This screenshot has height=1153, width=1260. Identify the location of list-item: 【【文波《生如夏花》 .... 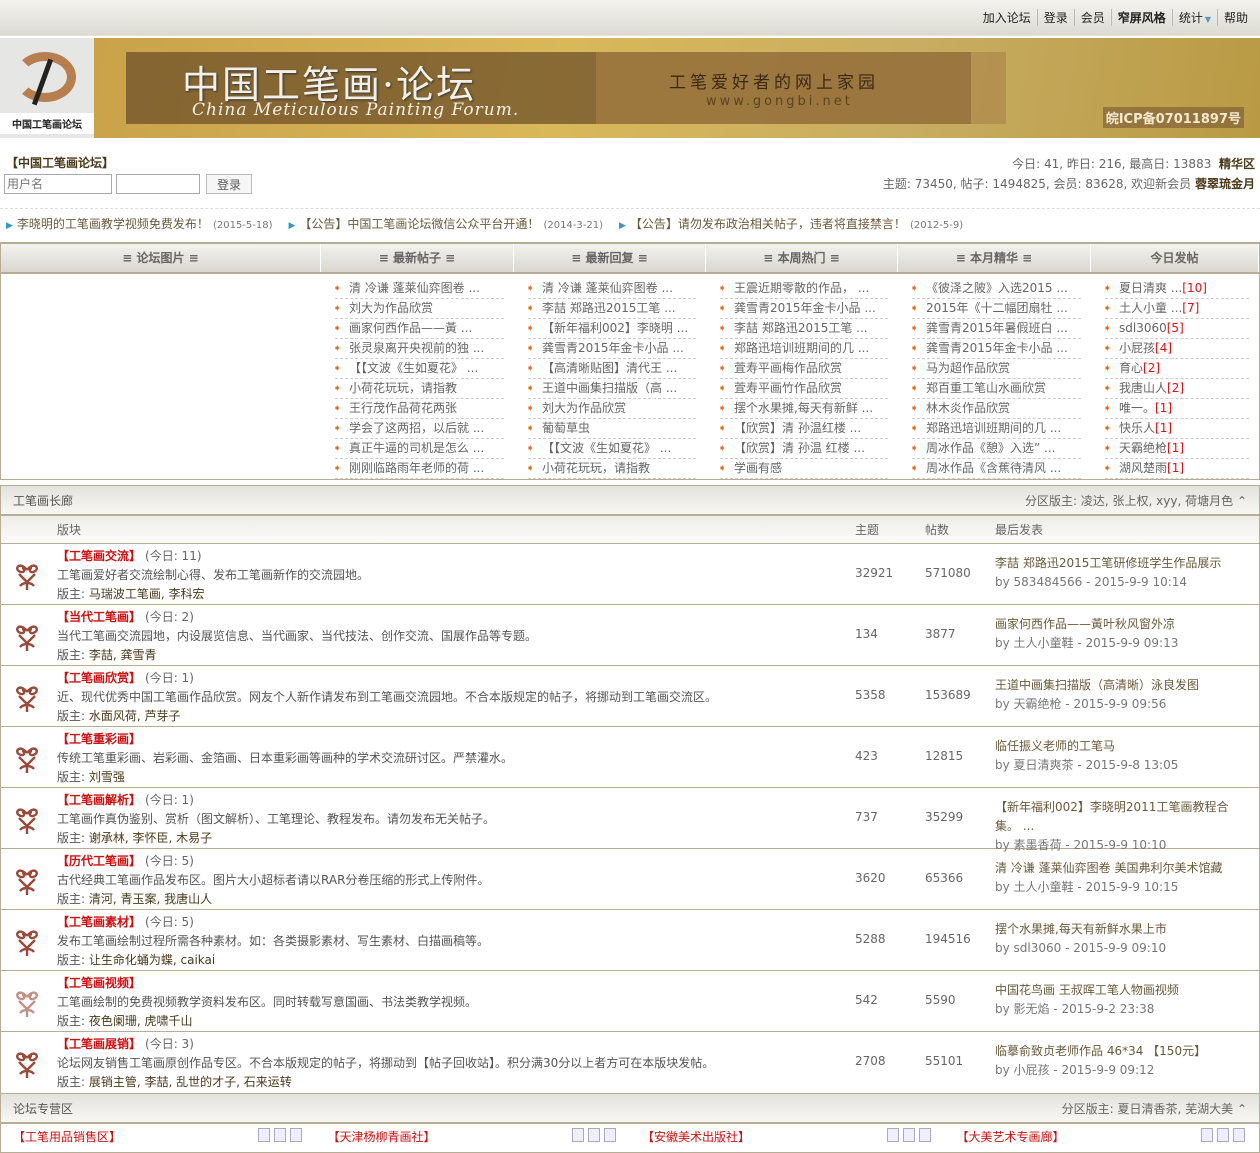
(419, 369).